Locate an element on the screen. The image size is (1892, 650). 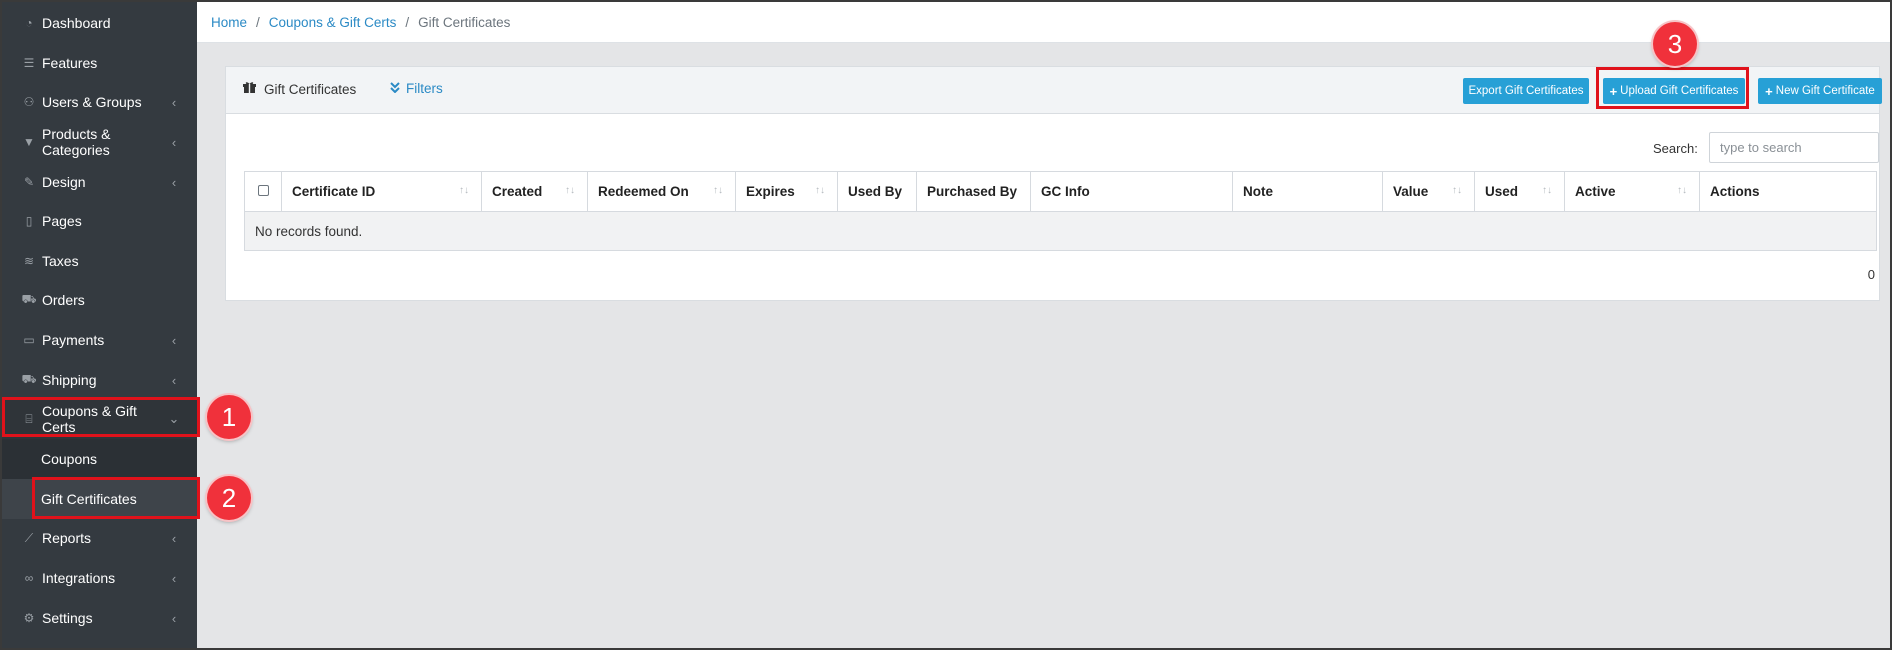
annotation-badge-3: 3 is located at coordinates (1675, 44).